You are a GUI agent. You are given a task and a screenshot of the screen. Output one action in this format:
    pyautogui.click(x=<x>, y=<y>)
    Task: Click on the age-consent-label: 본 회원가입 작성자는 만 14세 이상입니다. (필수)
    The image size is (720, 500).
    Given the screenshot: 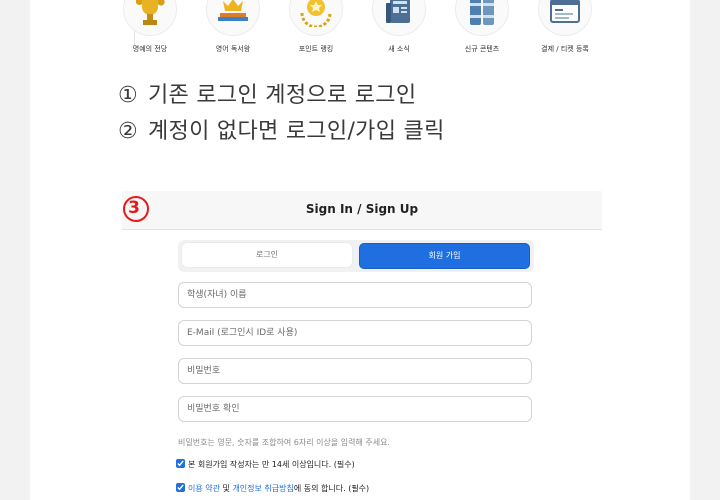 What is the action you would take?
    pyautogui.click(x=271, y=464)
    